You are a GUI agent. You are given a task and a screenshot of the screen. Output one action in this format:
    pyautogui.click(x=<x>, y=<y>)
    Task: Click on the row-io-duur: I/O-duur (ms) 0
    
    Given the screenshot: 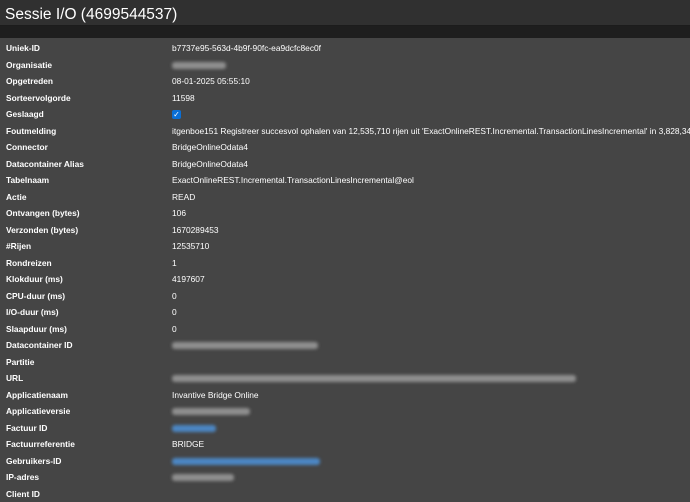 What is the action you would take?
    pyautogui.click(x=345, y=312)
    